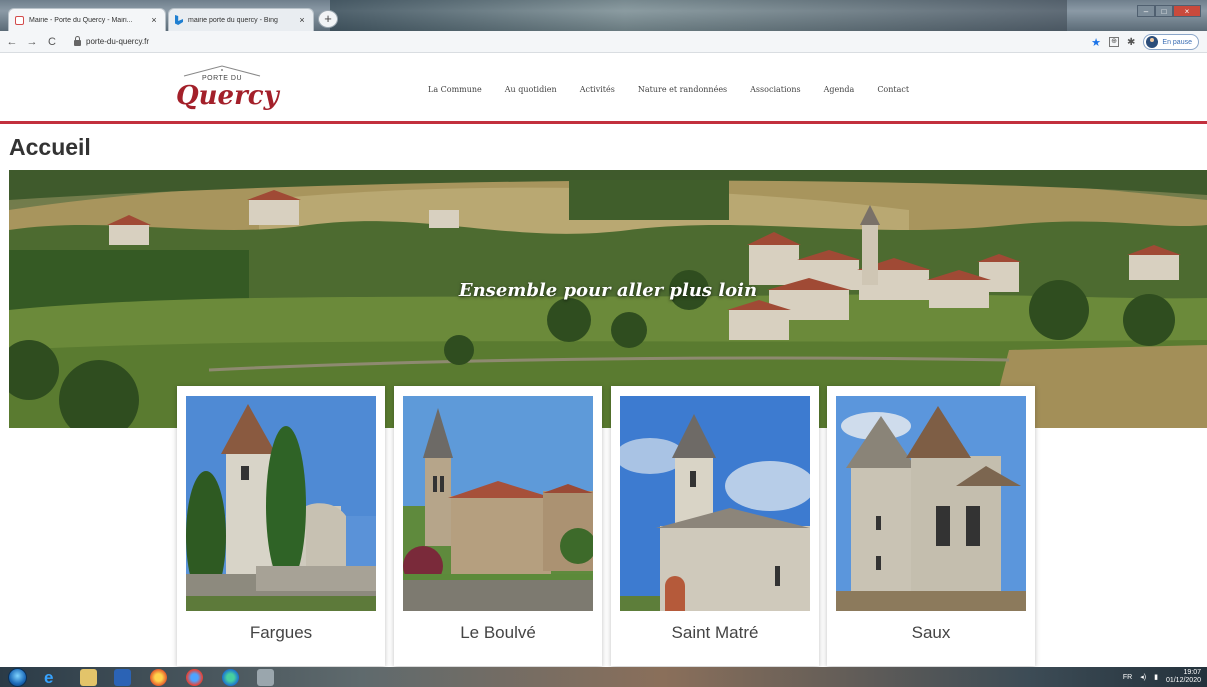 The image size is (1207, 687). I want to click on bing-icon, so click(179, 20).